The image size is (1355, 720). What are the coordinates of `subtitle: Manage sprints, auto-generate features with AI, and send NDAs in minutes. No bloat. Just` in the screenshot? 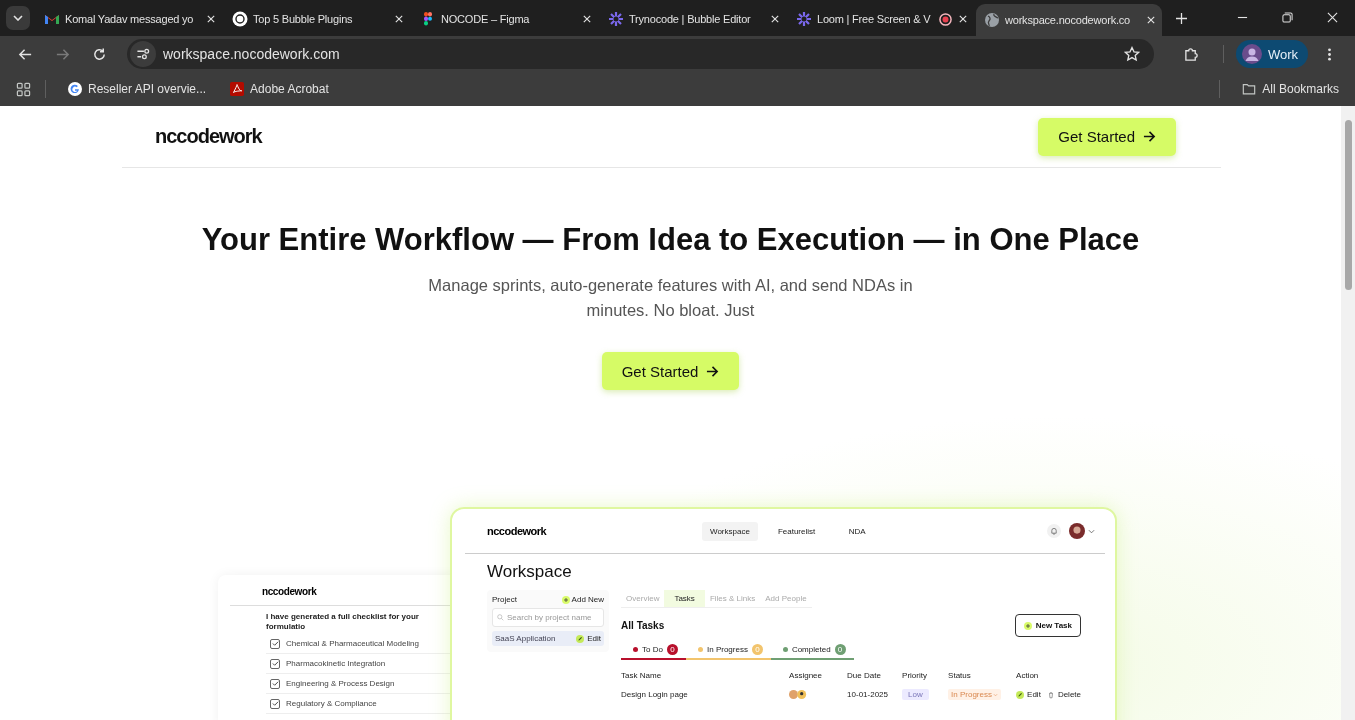 It's located at (670, 298).